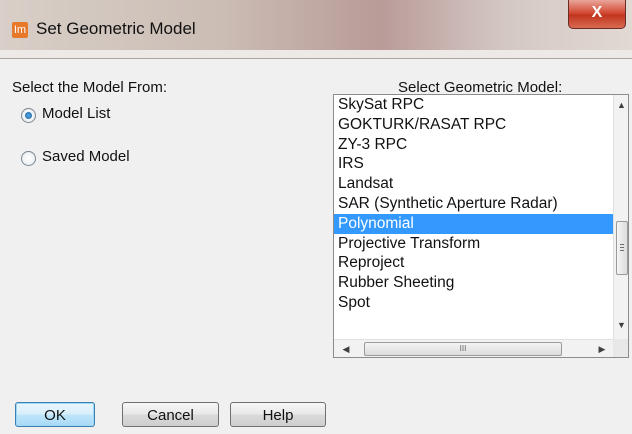 This screenshot has height=434, width=632. I want to click on scrollbar-corner, so click(620, 348).